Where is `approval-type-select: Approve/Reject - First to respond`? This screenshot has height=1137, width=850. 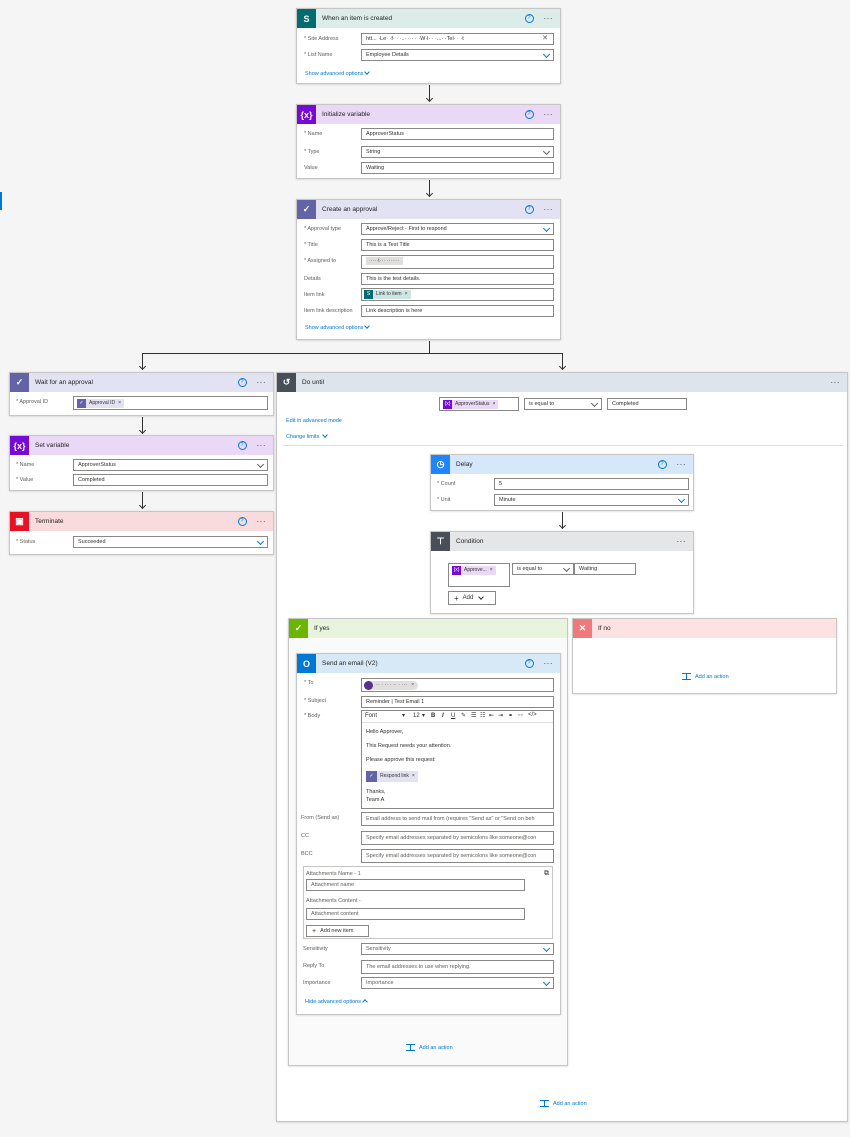 approval-type-select: Approve/Reject - First to respond is located at coordinates (457, 229).